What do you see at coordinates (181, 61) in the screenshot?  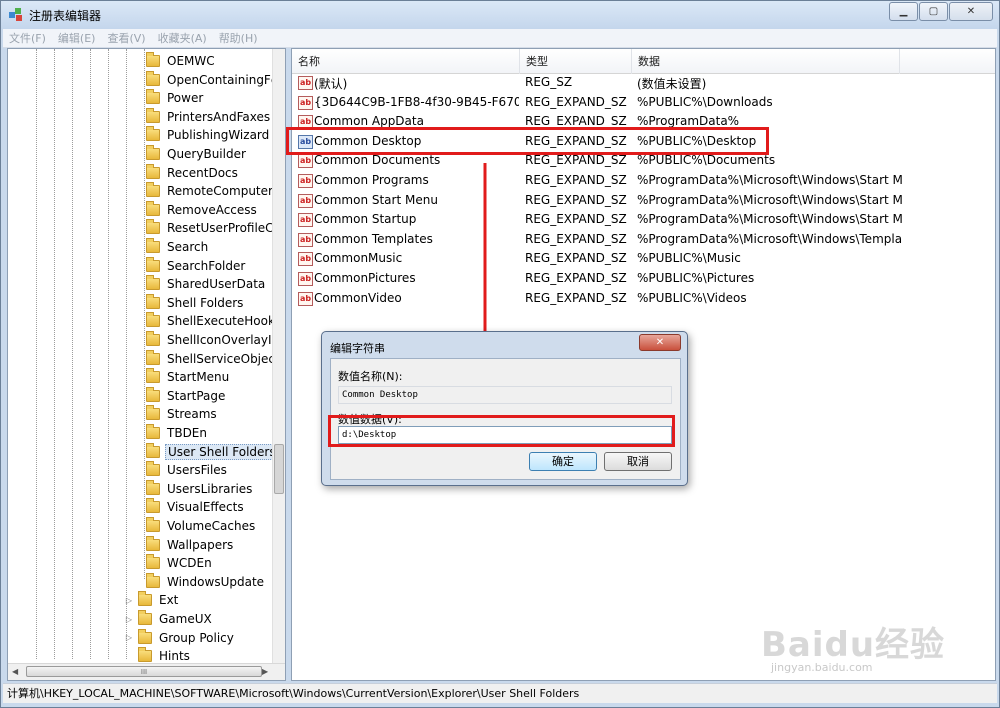 I see `tree-item: OEMWC` at bounding box center [181, 61].